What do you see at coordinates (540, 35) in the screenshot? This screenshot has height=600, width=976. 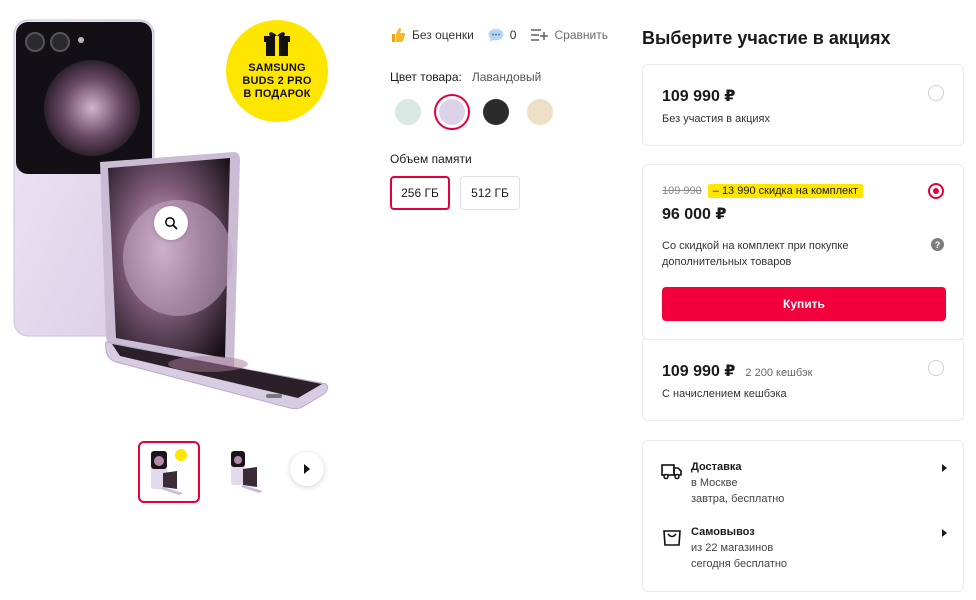 I see `compare-icon` at bounding box center [540, 35].